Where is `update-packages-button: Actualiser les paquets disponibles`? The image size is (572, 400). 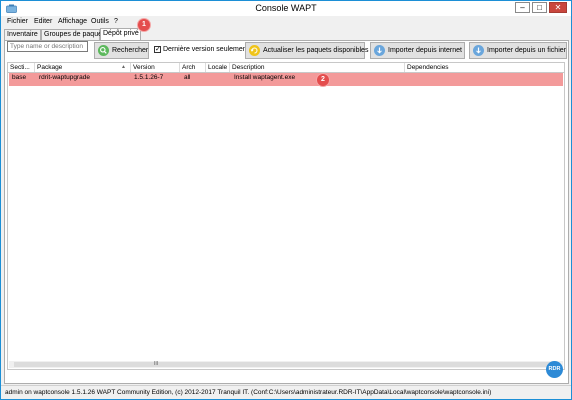 update-packages-button: Actualiser les paquets disponibles is located at coordinates (307, 50).